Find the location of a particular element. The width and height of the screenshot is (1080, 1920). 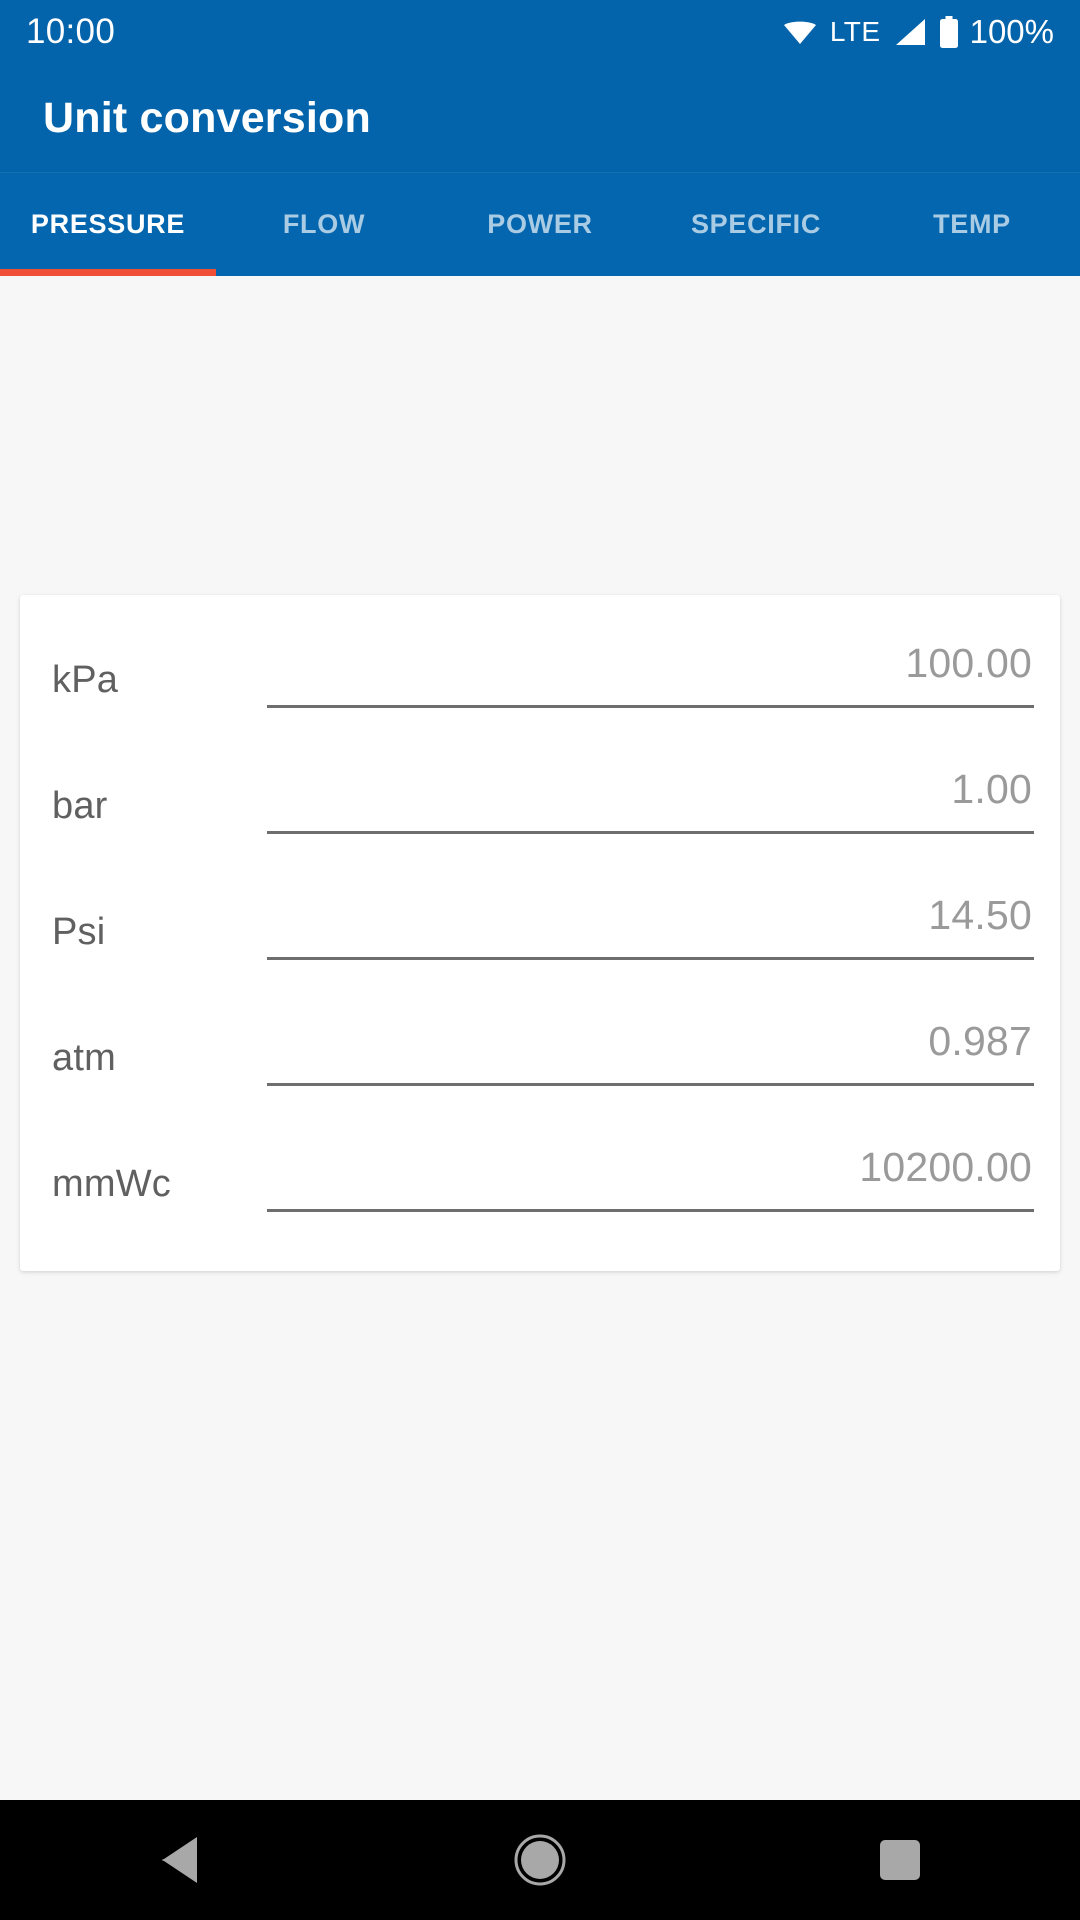

conversion-row-kpa: kPa 100.00 is located at coordinates (540, 680).